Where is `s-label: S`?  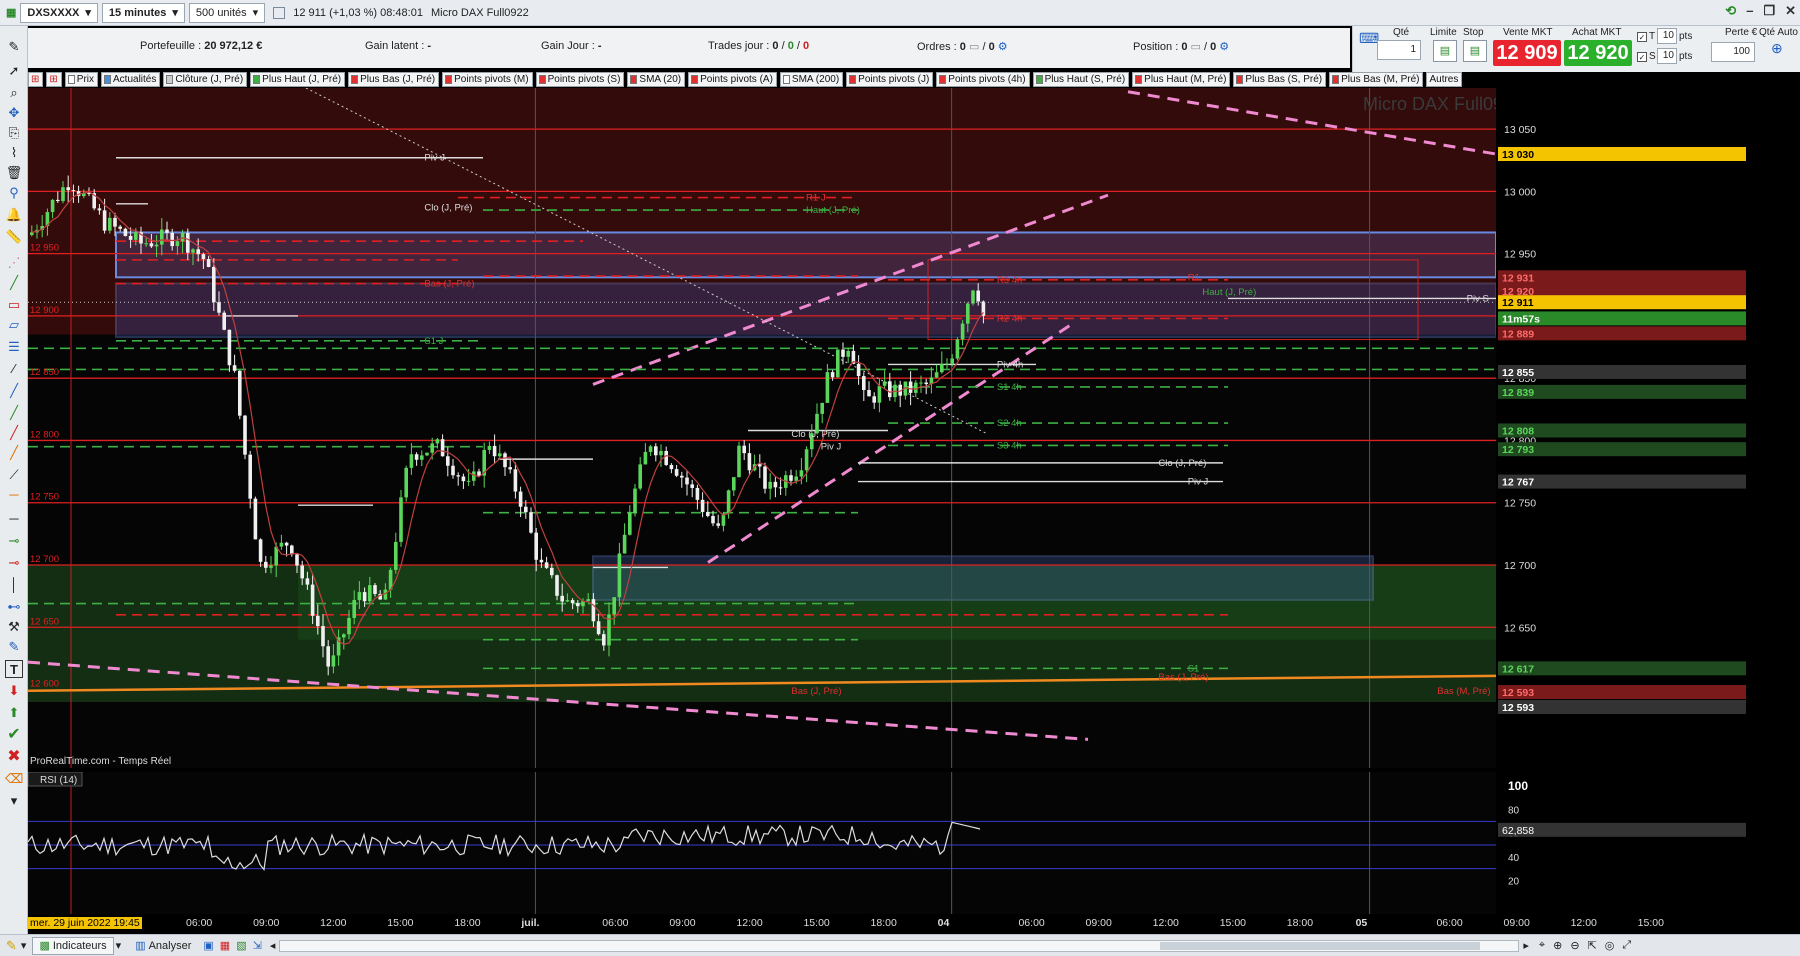
s-label: S is located at coordinates (1652, 56).